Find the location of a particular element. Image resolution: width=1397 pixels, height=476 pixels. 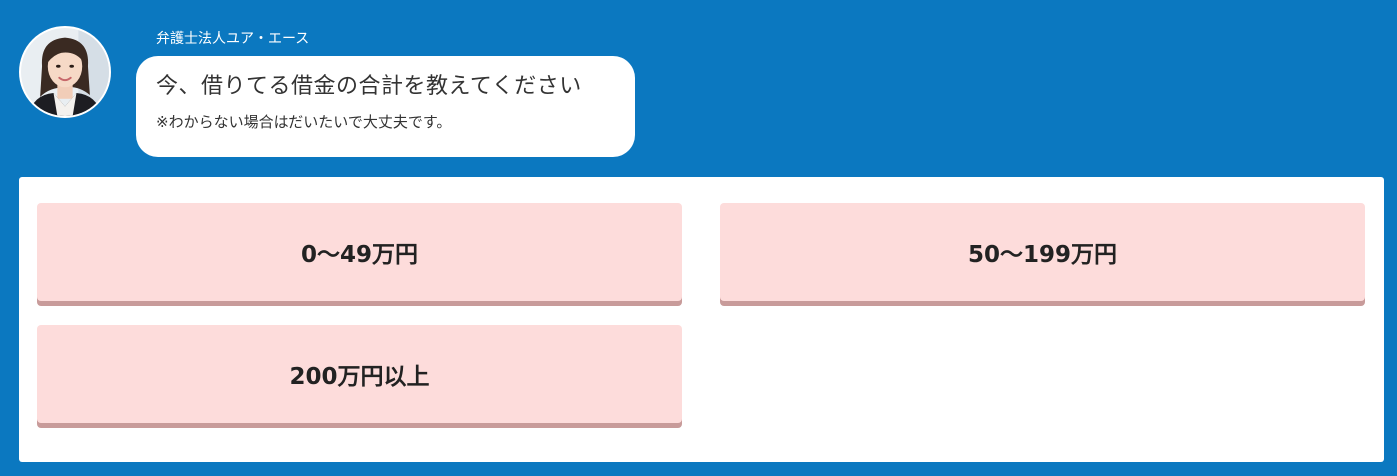

question-text: 今、借りてる借金の合計を教えてください is located at coordinates (369, 86).